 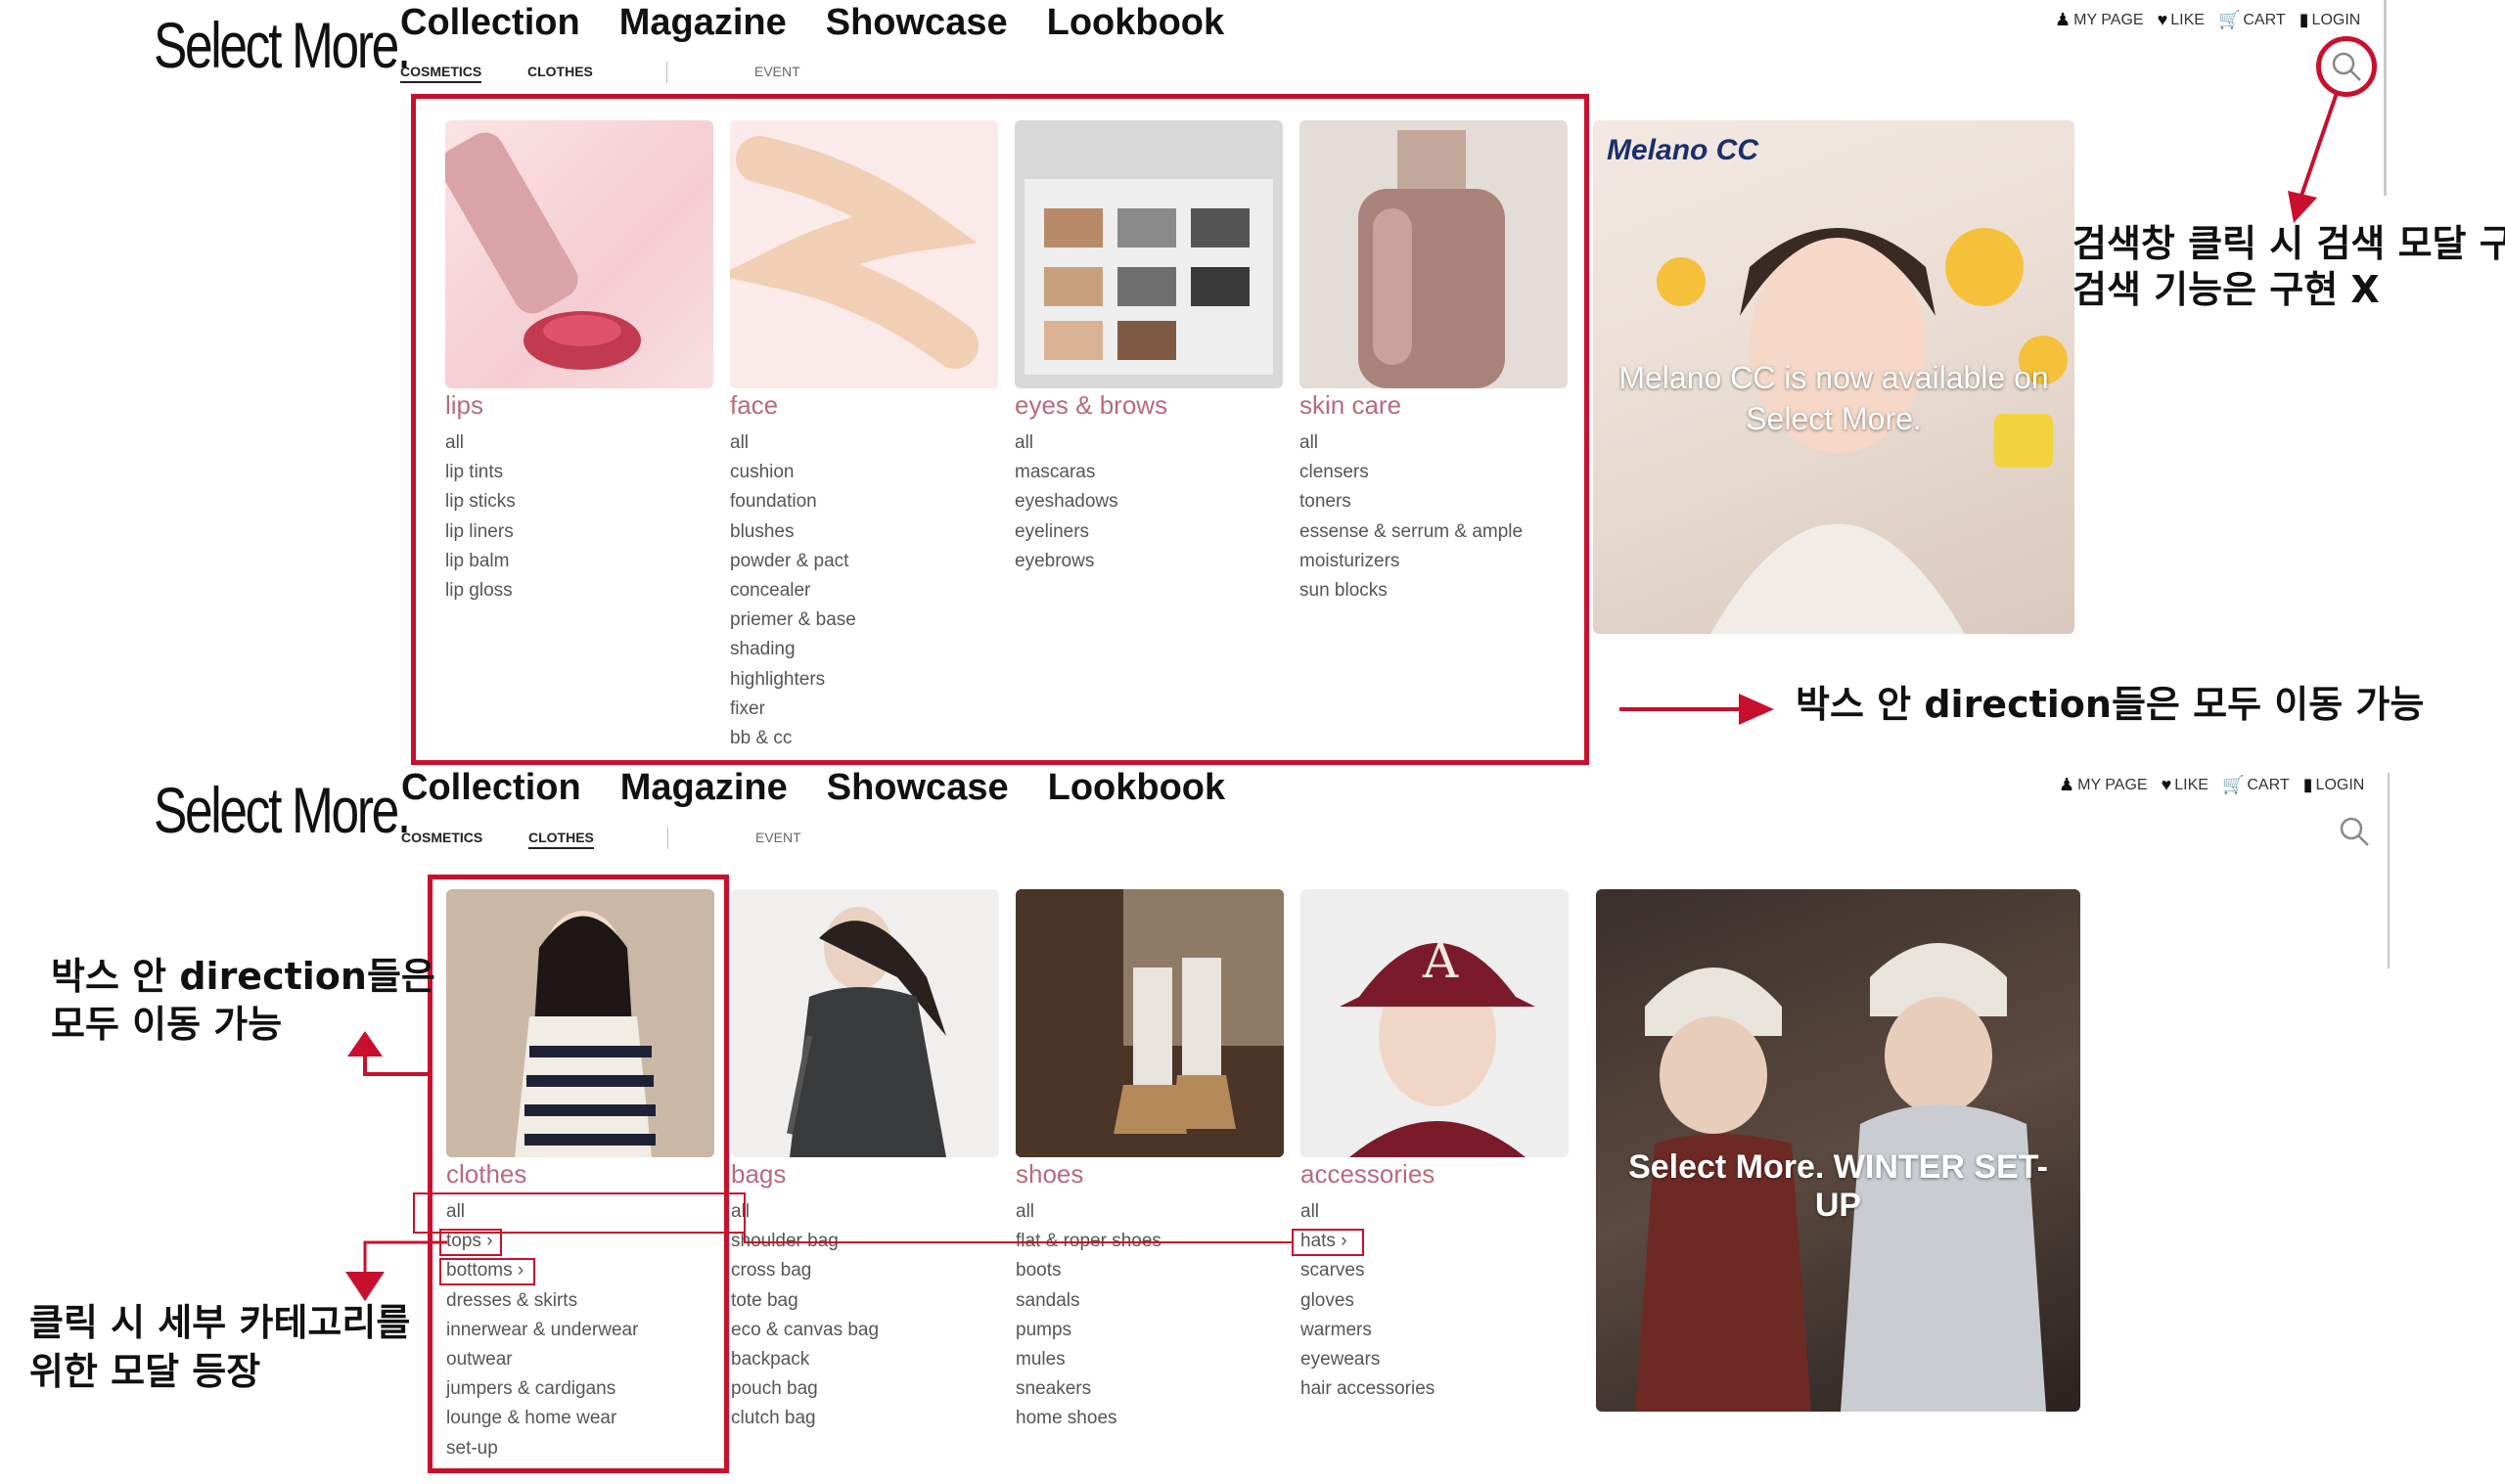 I want to click on annotation-highlight-hats, so click(x=1328, y=1242).